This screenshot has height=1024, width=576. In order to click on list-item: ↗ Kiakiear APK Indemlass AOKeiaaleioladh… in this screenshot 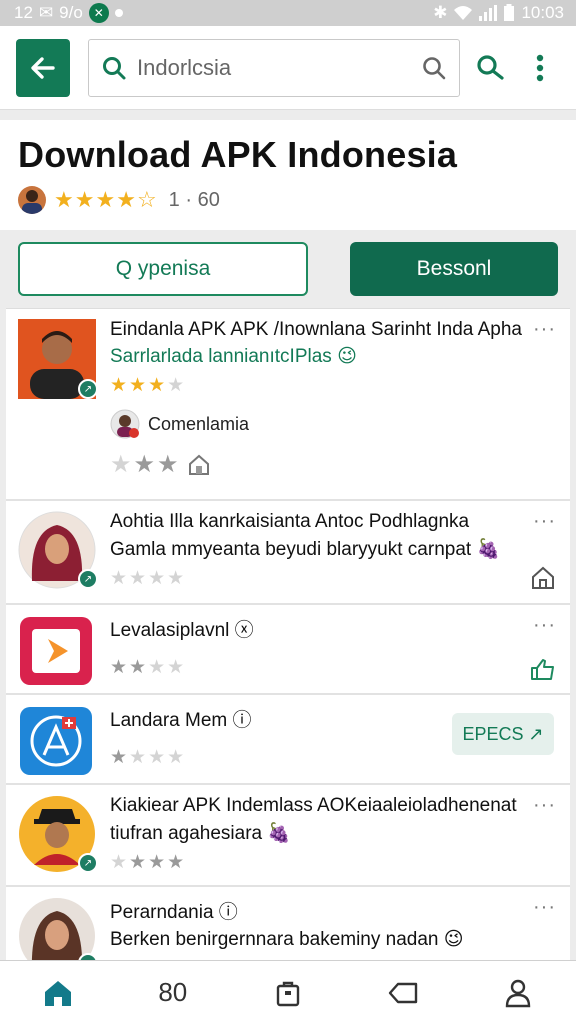, I will do `click(288, 836)`.